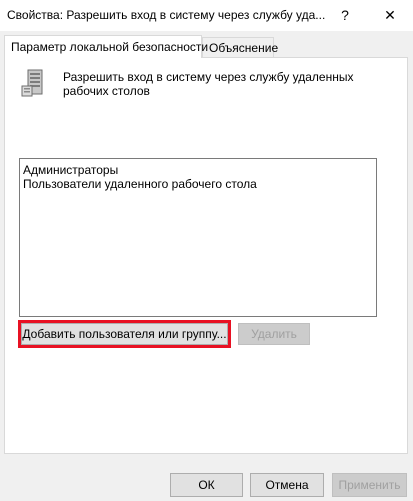 This screenshot has width=413, height=501. I want to click on list-item: Пользователи удаленного рабочего стола, so click(198, 184).